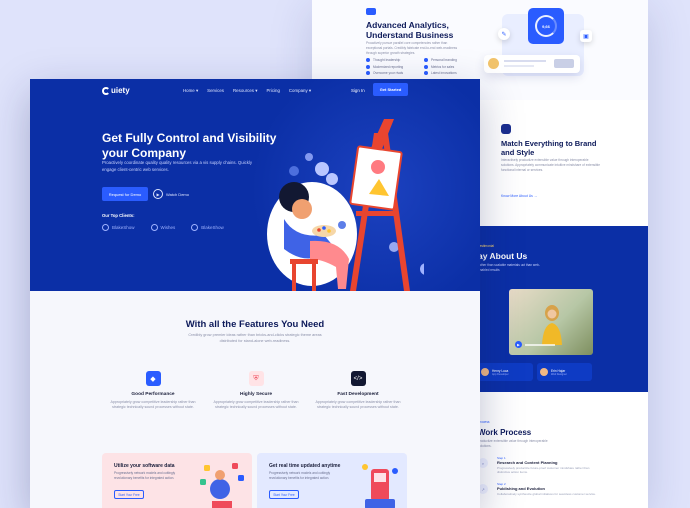 Image resolution: width=690 pixels, height=508 pixels. What do you see at coordinates (540, 345) in the screenshot?
I see `video-progress` at bounding box center [540, 345].